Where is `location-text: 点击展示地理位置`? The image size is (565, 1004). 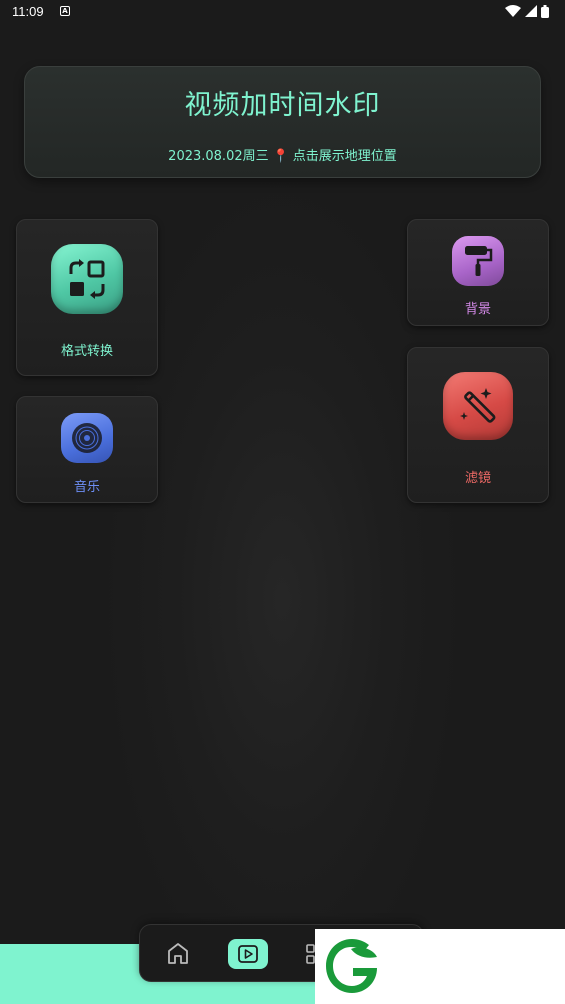 location-text: 点击展示地理位置 is located at coordinates (345, 156).